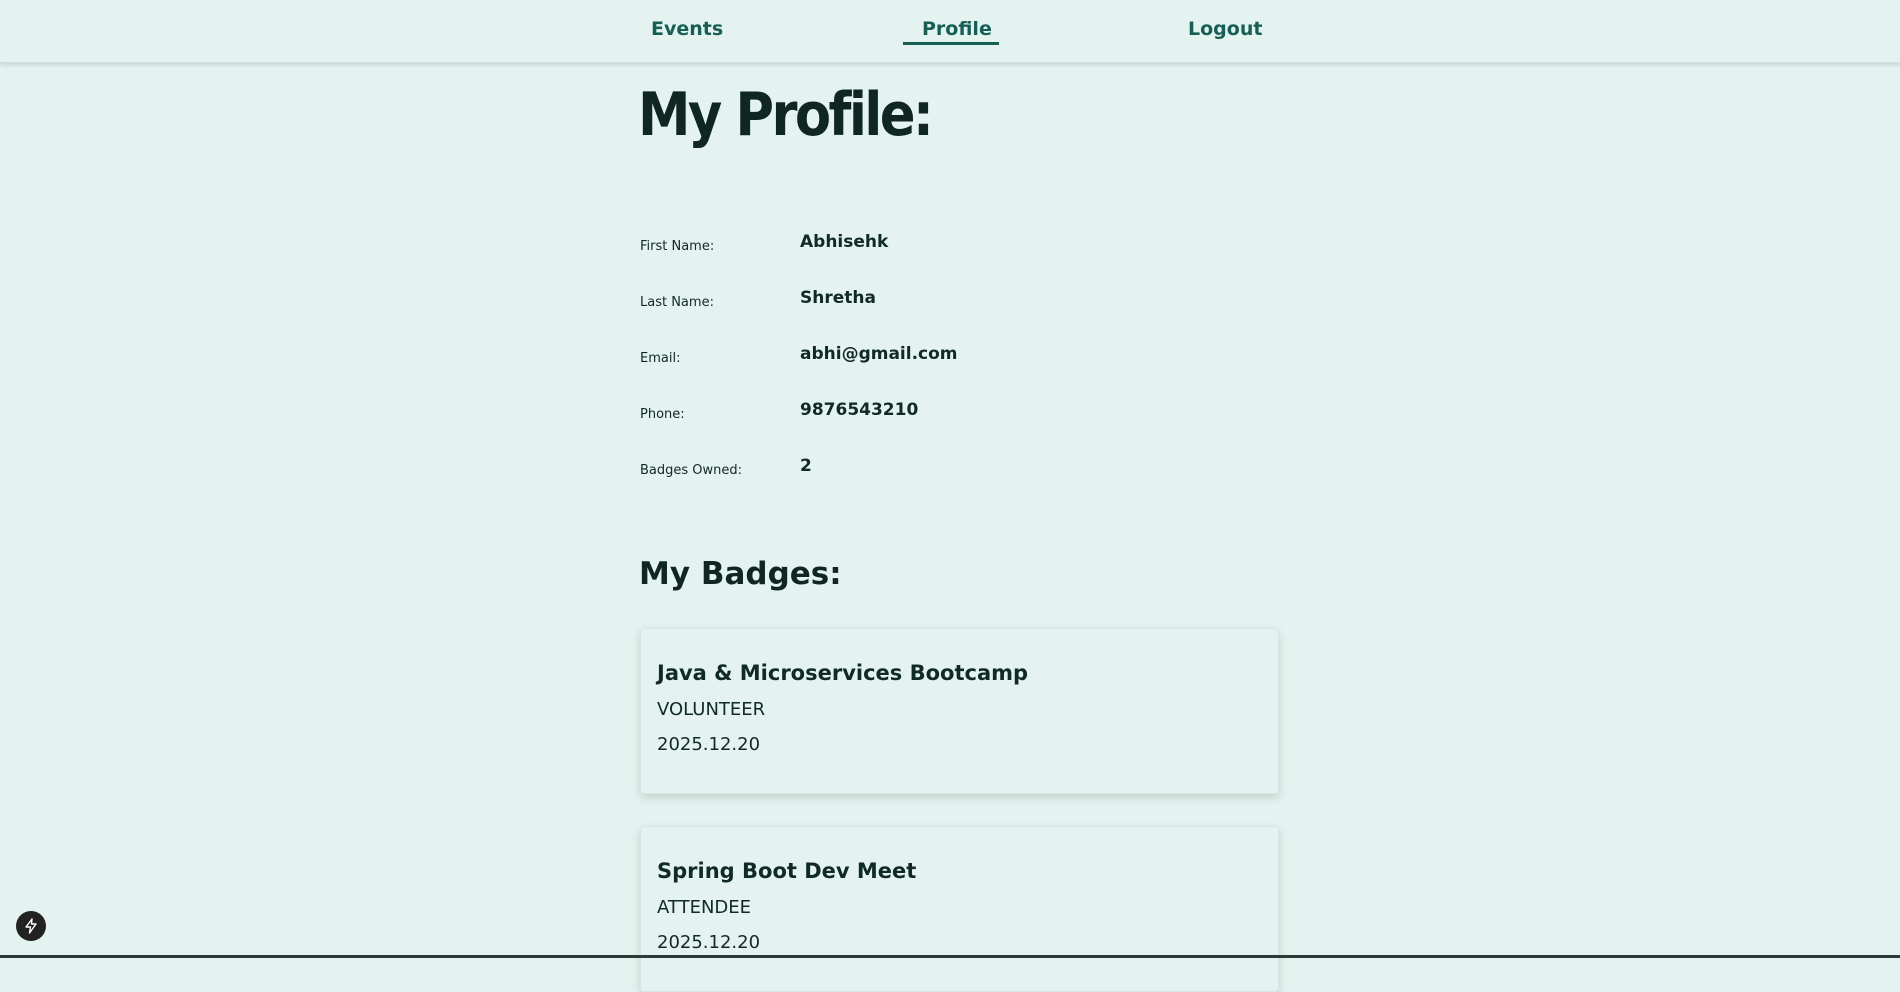 This screenshot has height=992, width=1900. What do you see at coordinates (660, 358) in the screenshot?
I see `email-label: Email:` at bounding box center [660, 358].